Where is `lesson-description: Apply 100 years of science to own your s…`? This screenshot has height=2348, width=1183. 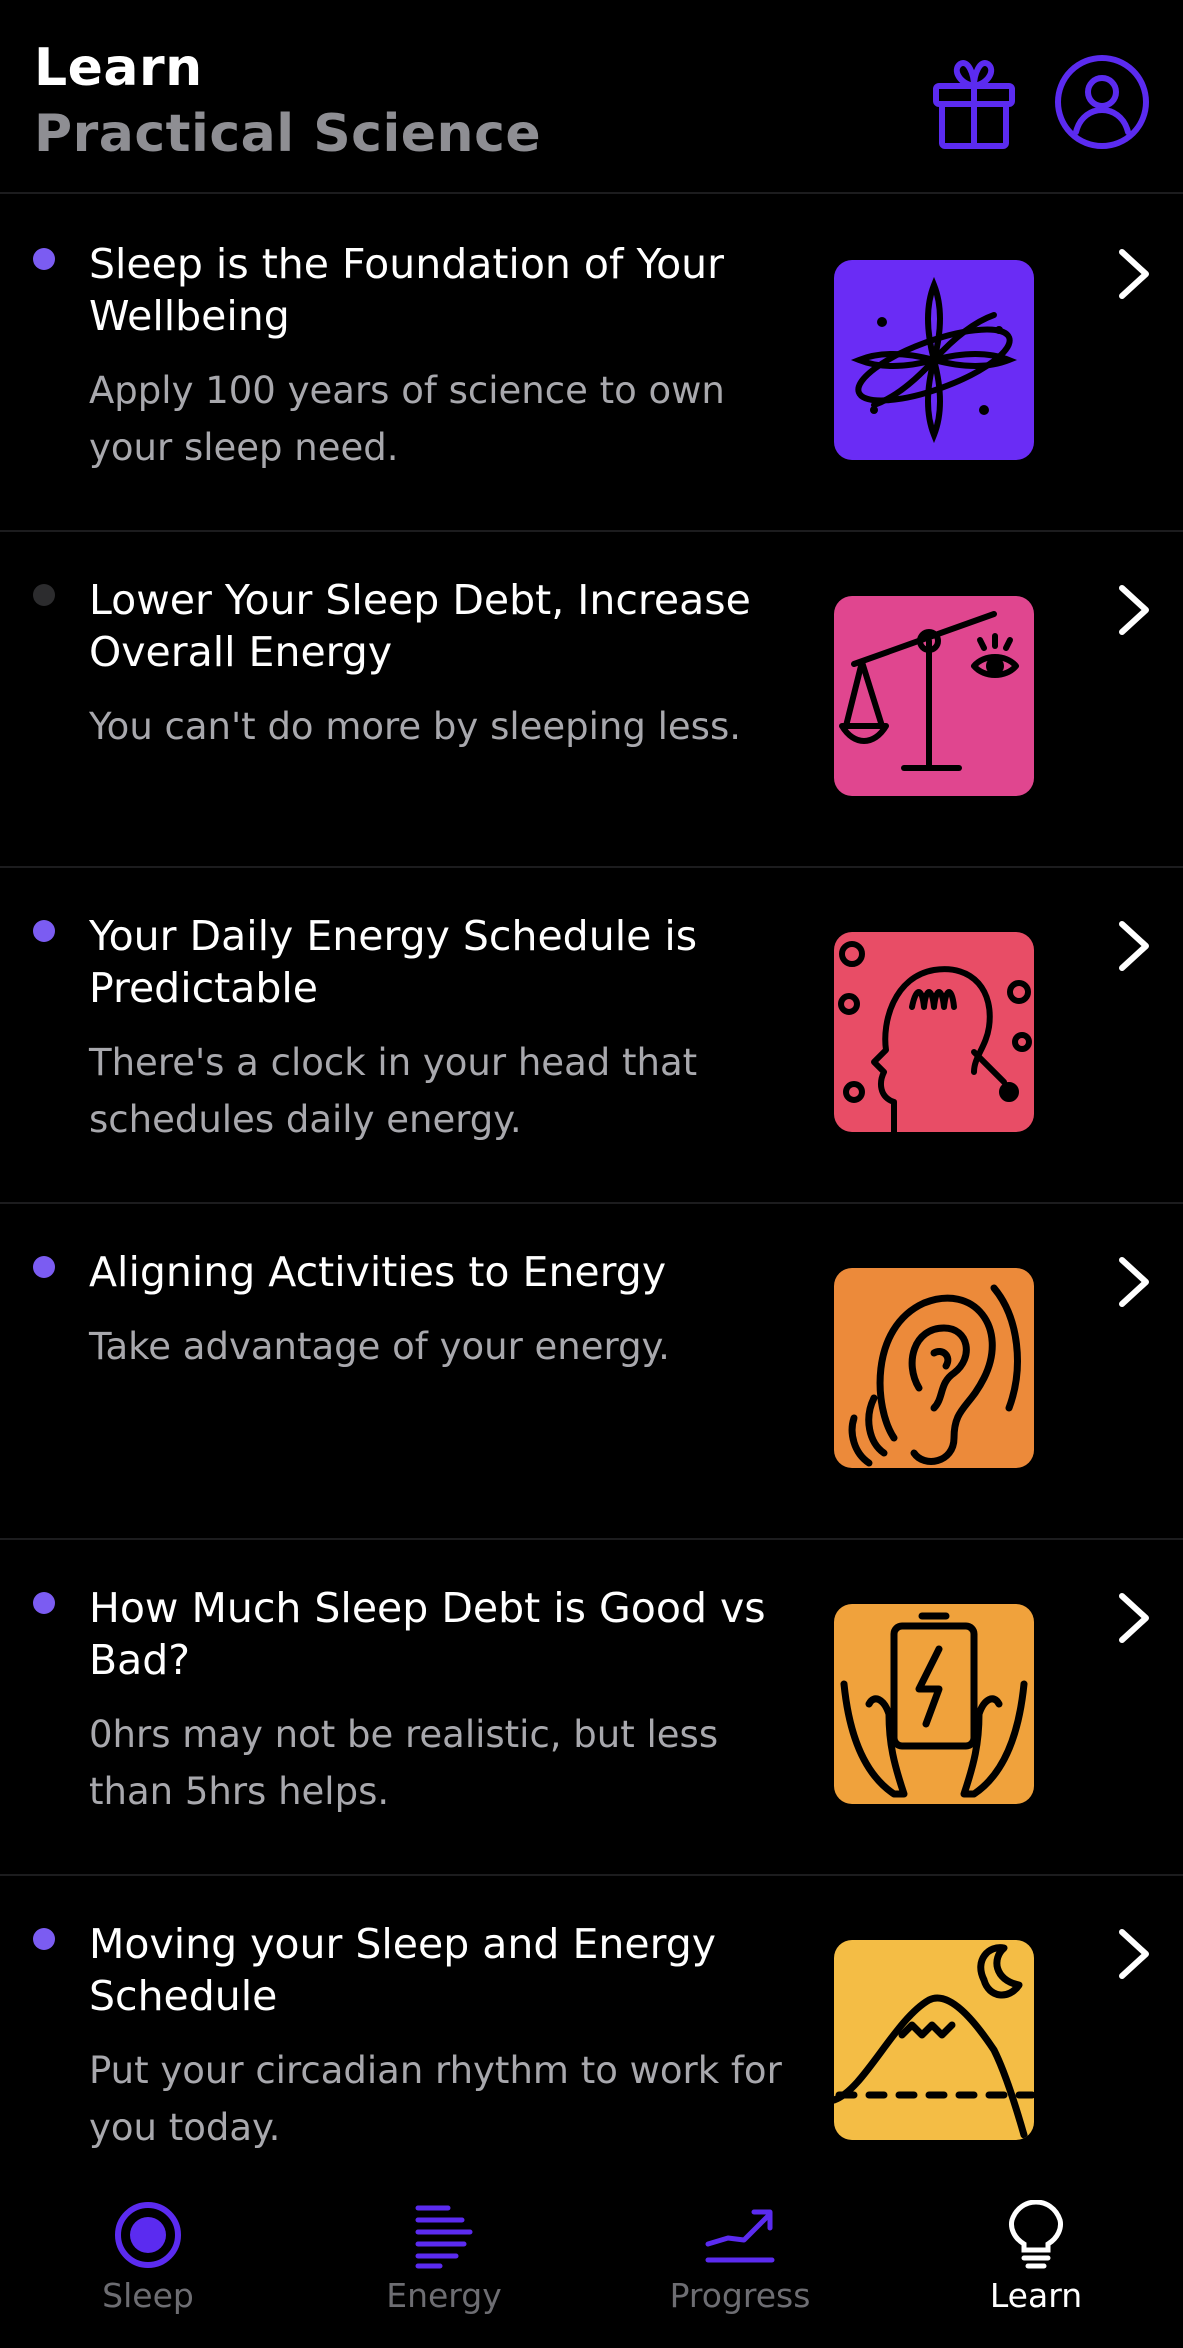 lesson-description: Apply 100 years of science to own your s… is located at coordinates (407, 419).